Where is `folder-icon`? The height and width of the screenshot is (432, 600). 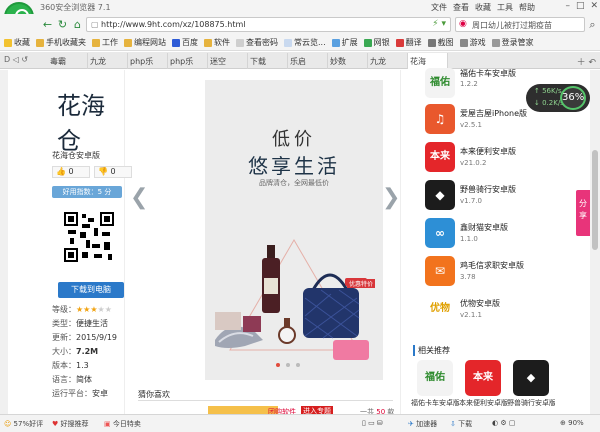 folder-icon is located at coordinates (128, 42).